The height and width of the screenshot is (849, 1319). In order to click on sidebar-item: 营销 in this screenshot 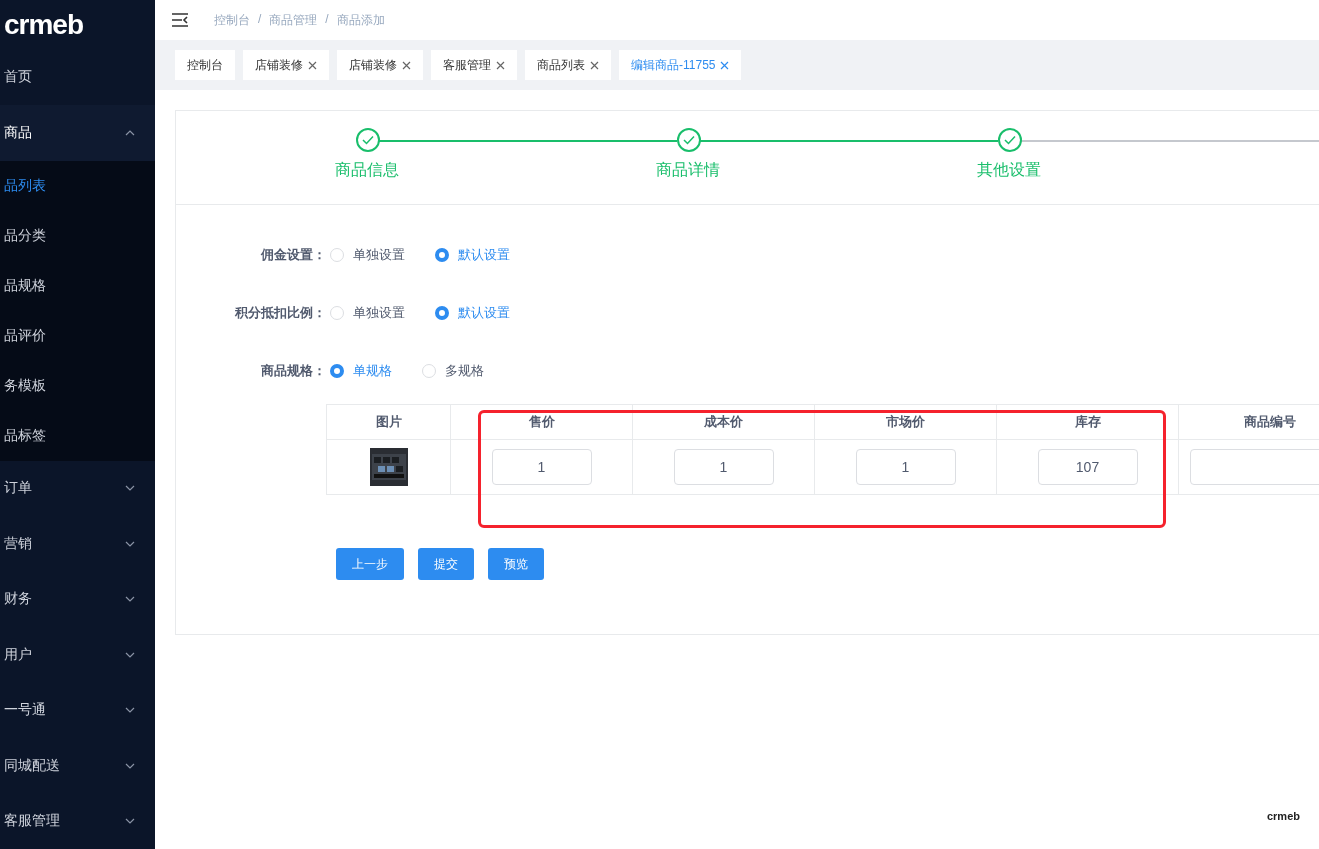, I will do `click(77, 544)`.